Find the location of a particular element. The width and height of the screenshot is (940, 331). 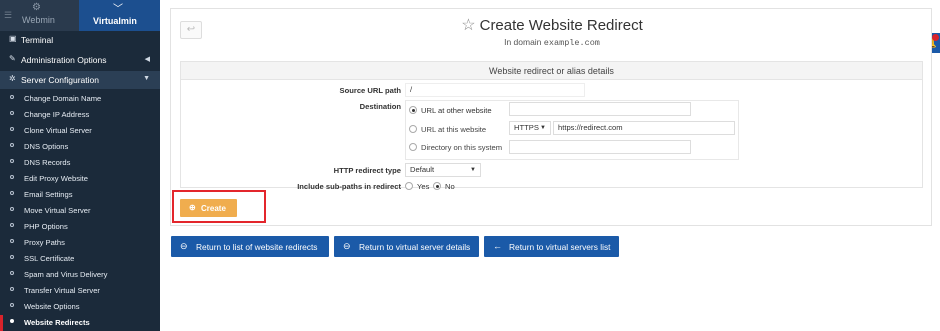

caret-down-icon: ▼ is located at coordinates (473, 170).